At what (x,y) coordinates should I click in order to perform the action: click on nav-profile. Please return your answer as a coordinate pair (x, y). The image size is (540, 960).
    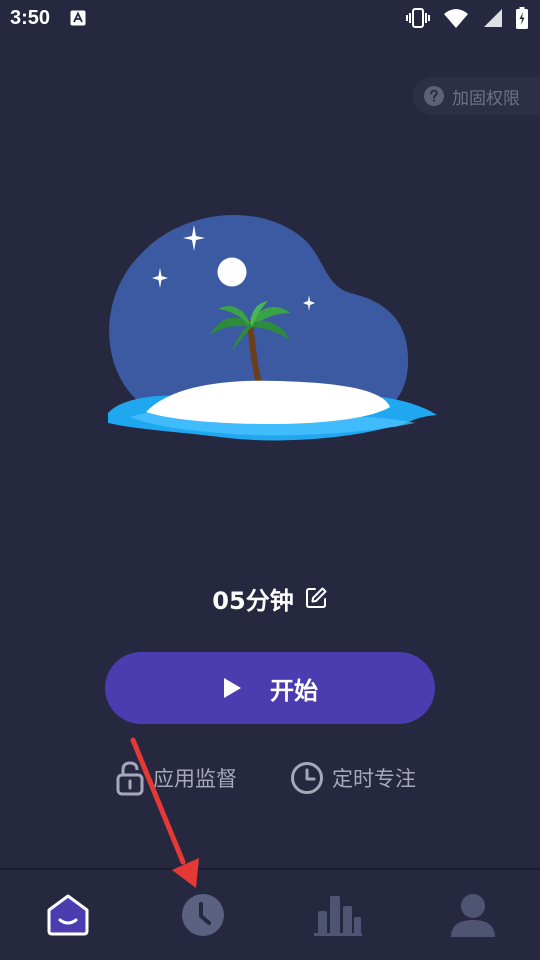
    Looking at the image, I should click on (472, 915).